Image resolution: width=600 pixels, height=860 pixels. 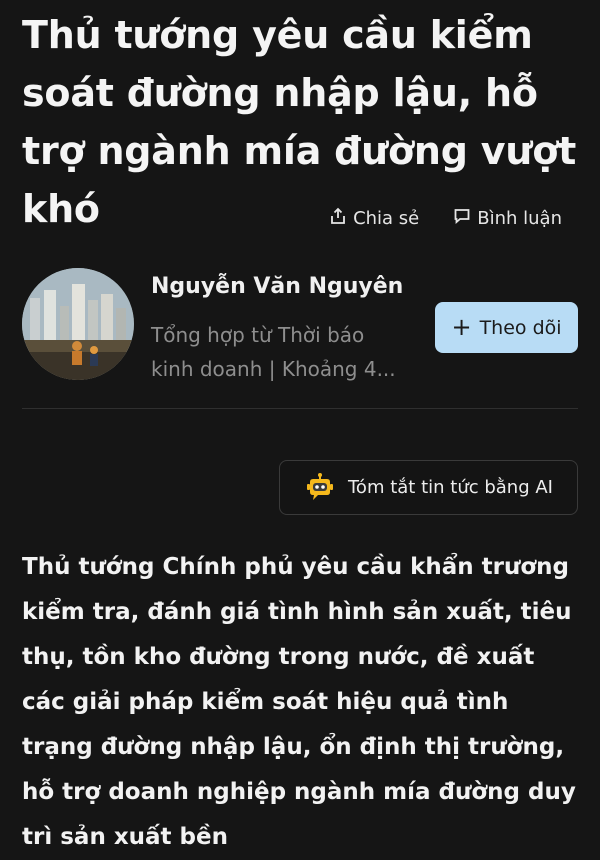 What do you see at coordinates (320, 488) in the screenshot?
I see `robot-icon` at bounding box center [320, 488].